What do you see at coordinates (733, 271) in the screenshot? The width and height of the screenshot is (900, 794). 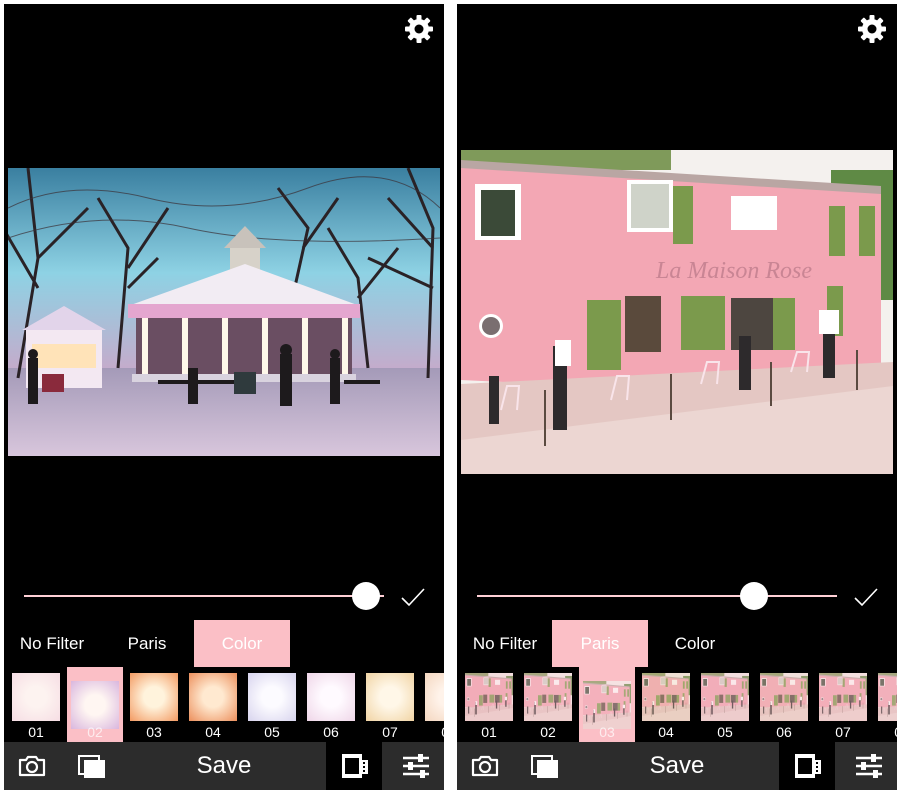 I see `sign-text: La Maison Rose` at bounding box center [733, 271].